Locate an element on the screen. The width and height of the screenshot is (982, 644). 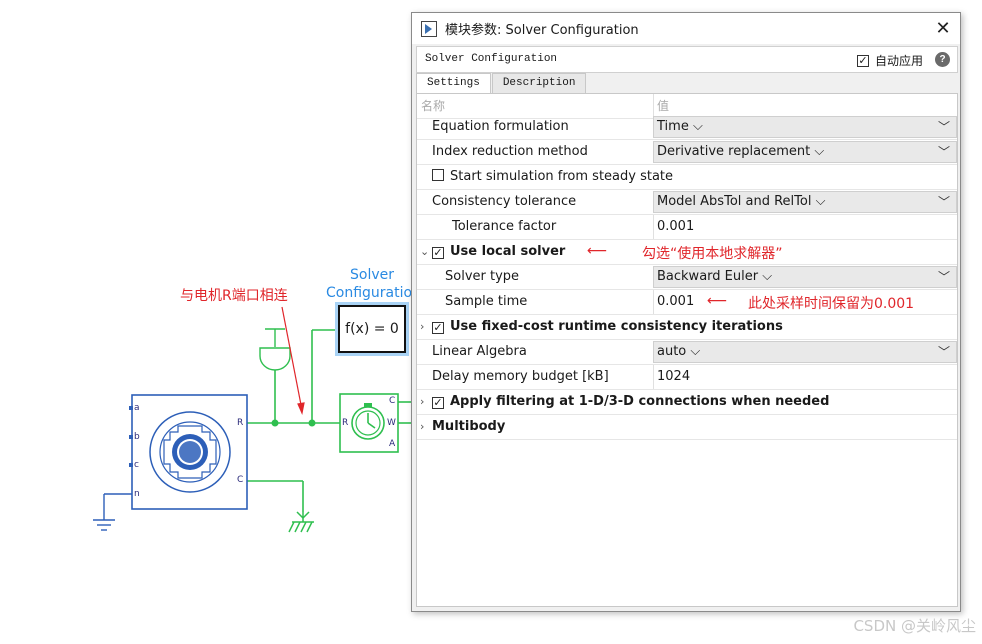
table-row: Start simulation from steady state is located at coordinates (687, 177).